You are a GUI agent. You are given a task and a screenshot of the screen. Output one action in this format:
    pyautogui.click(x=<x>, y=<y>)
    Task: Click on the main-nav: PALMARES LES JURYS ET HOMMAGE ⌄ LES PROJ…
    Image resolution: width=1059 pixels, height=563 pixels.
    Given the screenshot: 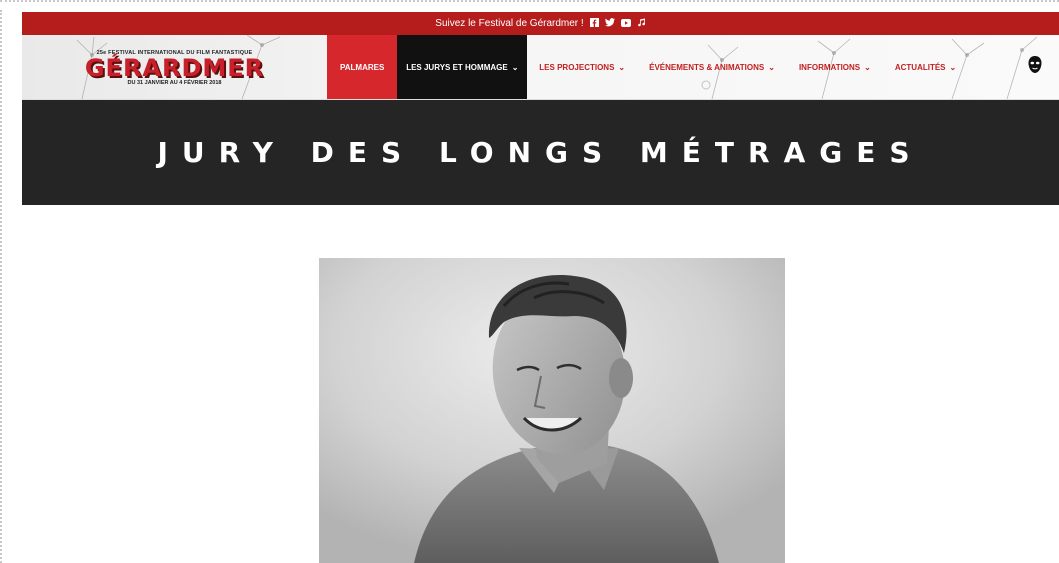 What is the action you would take?
    pyautogui.click(x=693, y=67)
    